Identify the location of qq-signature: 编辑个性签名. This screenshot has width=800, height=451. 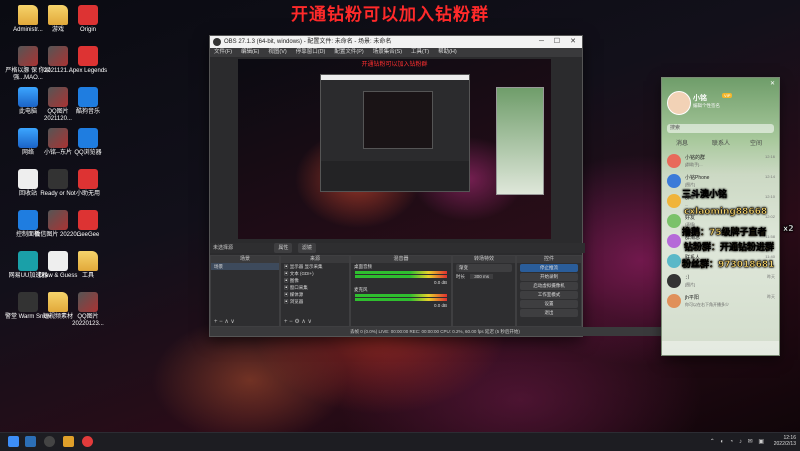
(706, 106).